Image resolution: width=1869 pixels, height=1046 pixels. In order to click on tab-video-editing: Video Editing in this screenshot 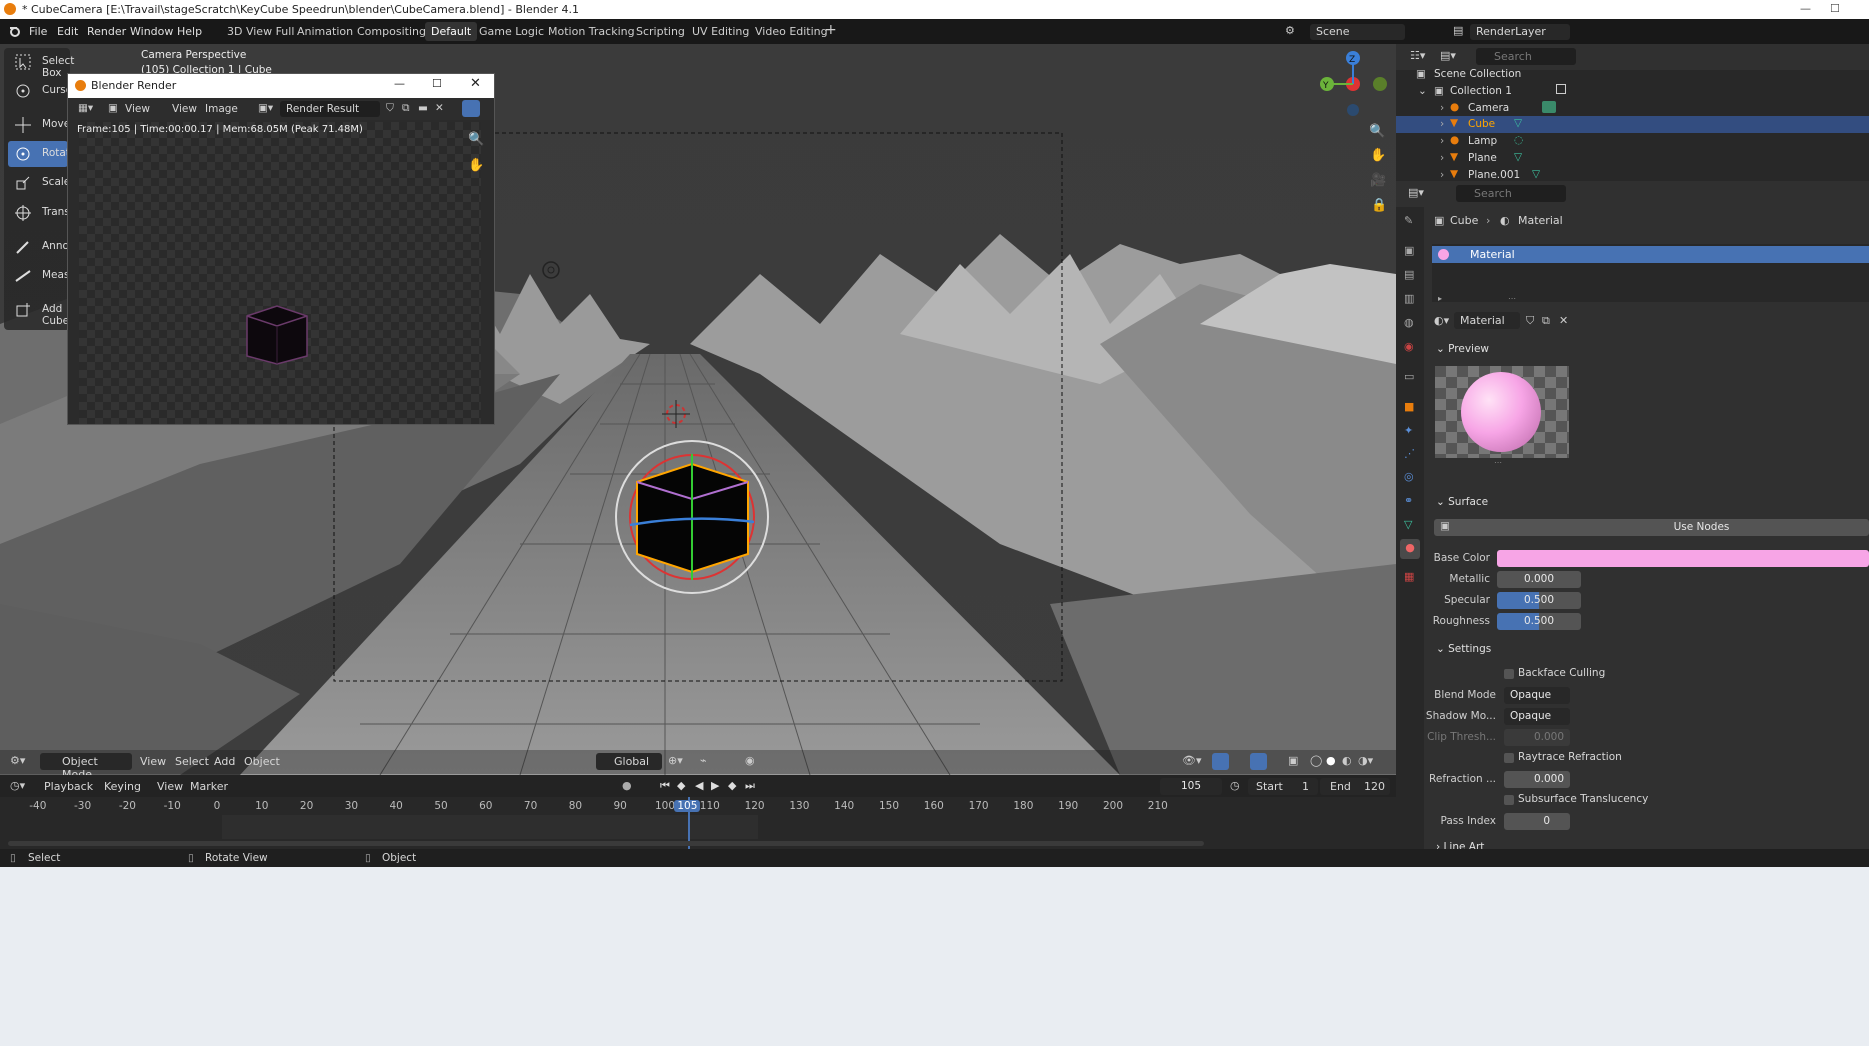, I will do `click(791, 31)`.